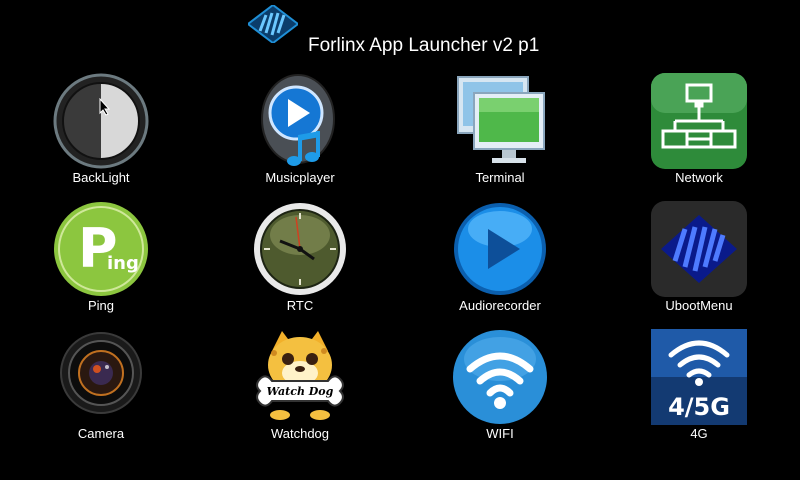 This screenshot has height=480, width=800. Describe the element at coordinates (500, 377) in the screenshot. I see `wifi-icon` at that location.